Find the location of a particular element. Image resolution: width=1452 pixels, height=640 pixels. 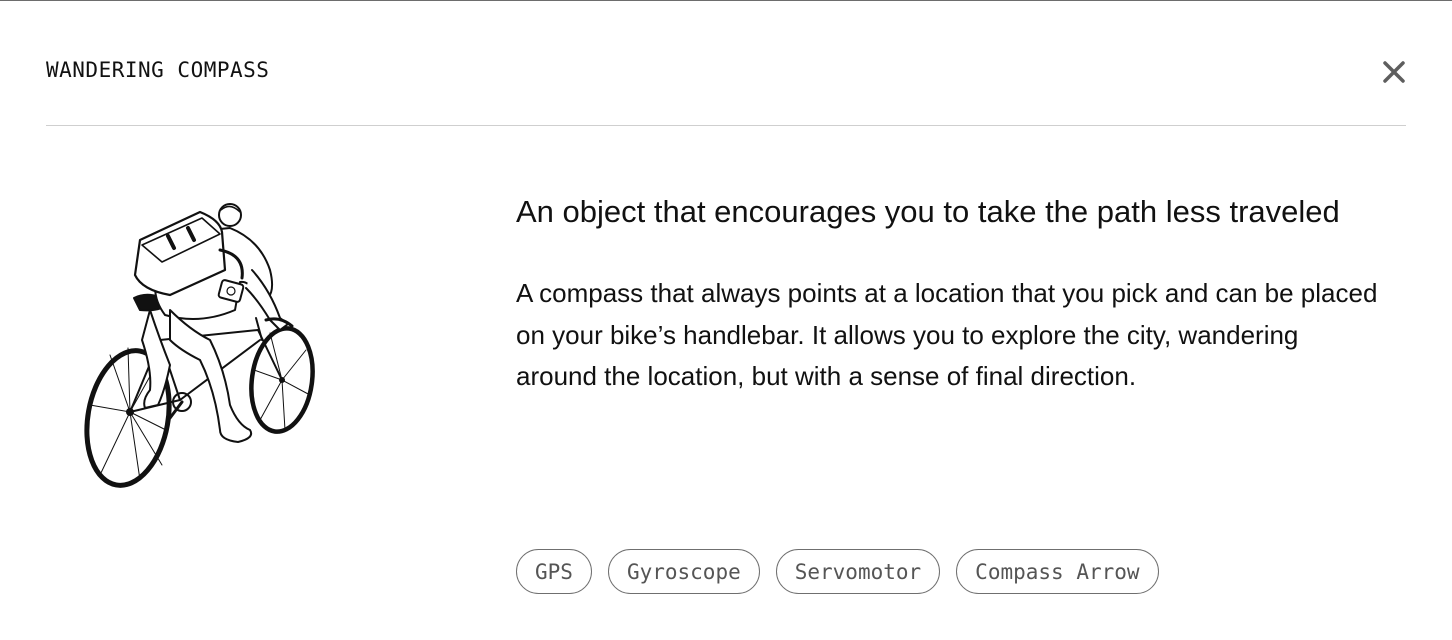

tag-gps: GPS is located at coordinates (554, 571).